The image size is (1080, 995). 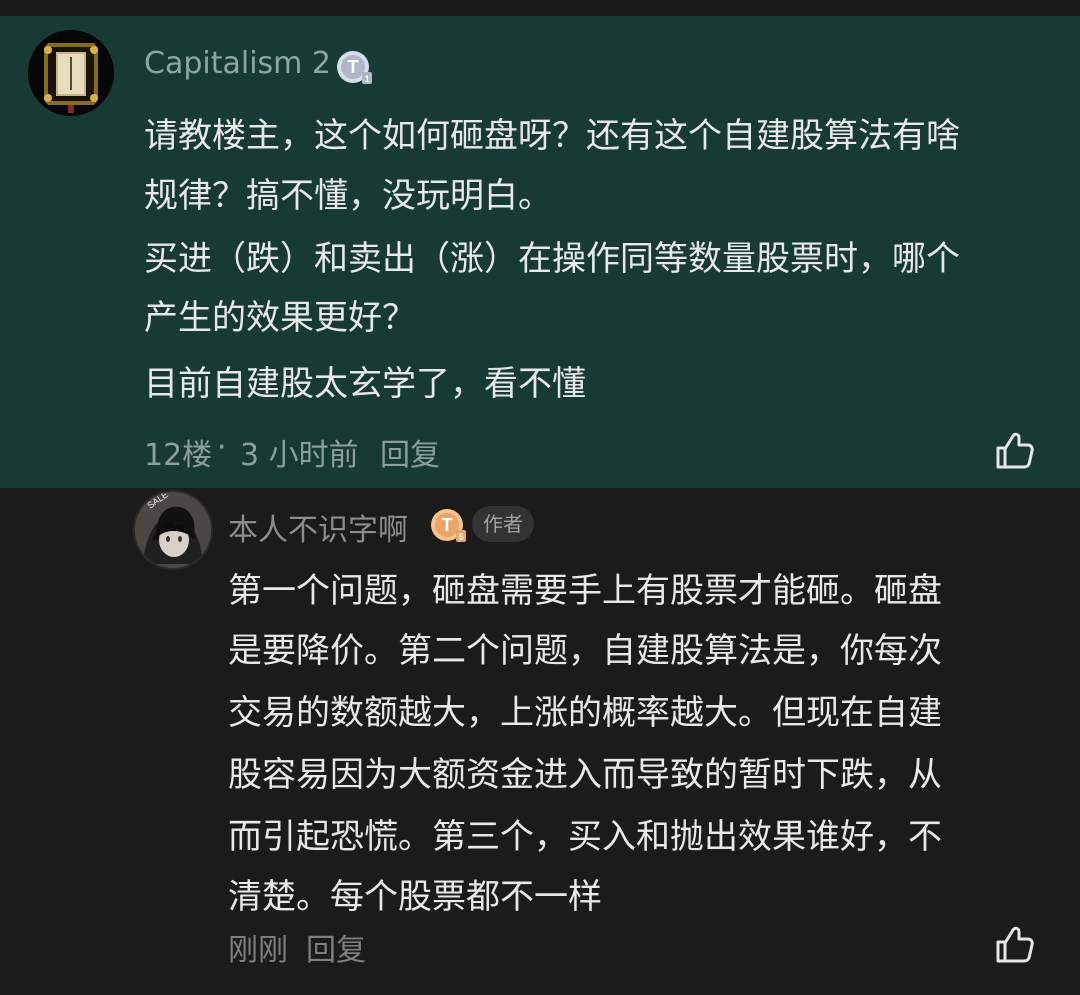 I want to click on reply-line: 而引起恐慌。第三个，买入和抛出效果谁好，不, so click(x=585, y=837).